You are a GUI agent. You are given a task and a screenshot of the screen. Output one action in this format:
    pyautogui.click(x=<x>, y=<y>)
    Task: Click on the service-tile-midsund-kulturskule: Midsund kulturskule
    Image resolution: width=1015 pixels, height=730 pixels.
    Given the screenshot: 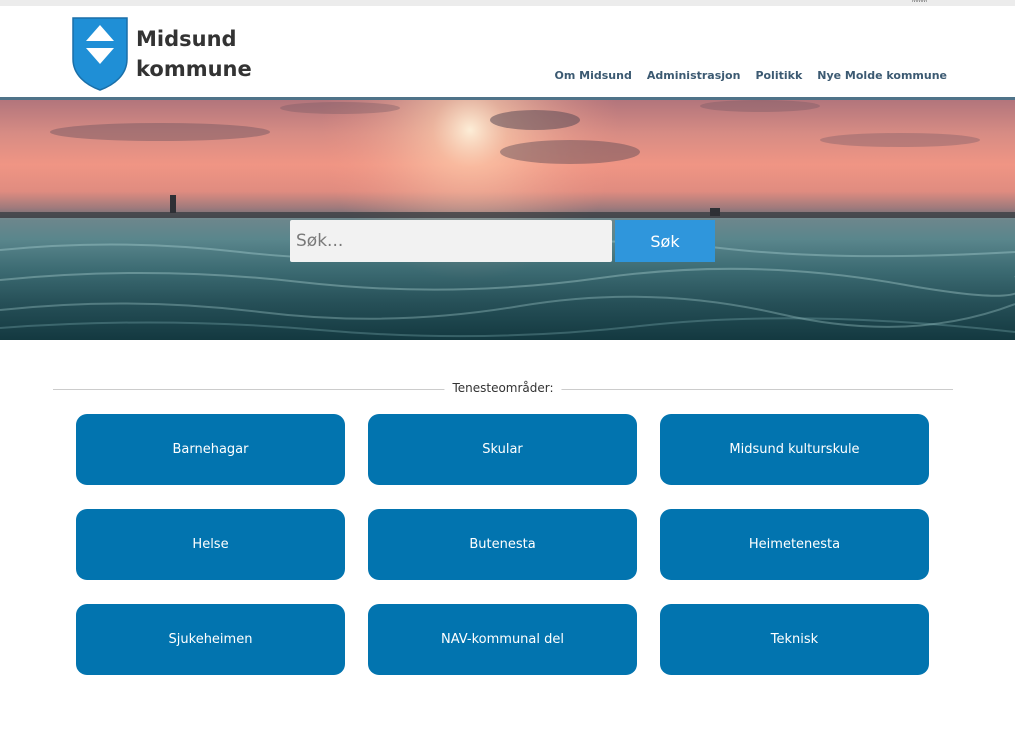 What is the action you would take?
    pyautogui.click(x=794, y=449)
    